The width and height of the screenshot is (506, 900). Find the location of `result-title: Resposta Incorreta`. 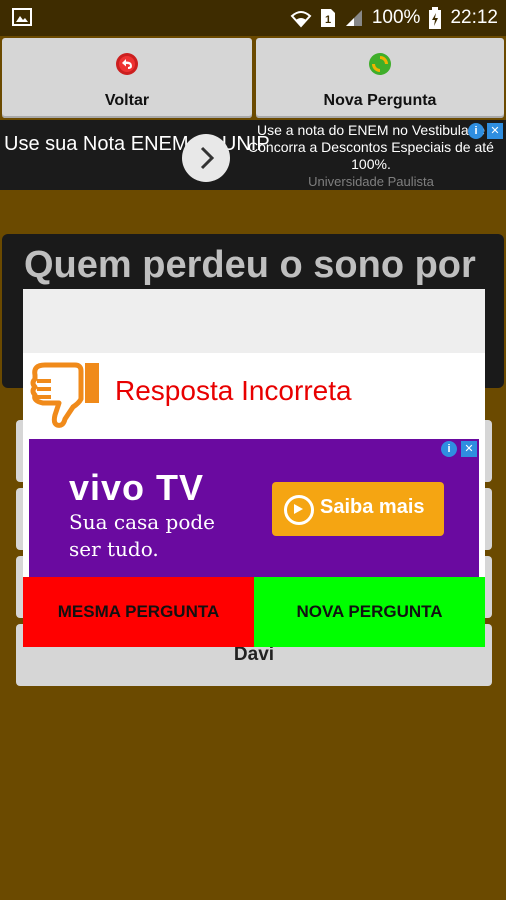

result-title: Resposta Incorreta is located at coordinates (233, 390).